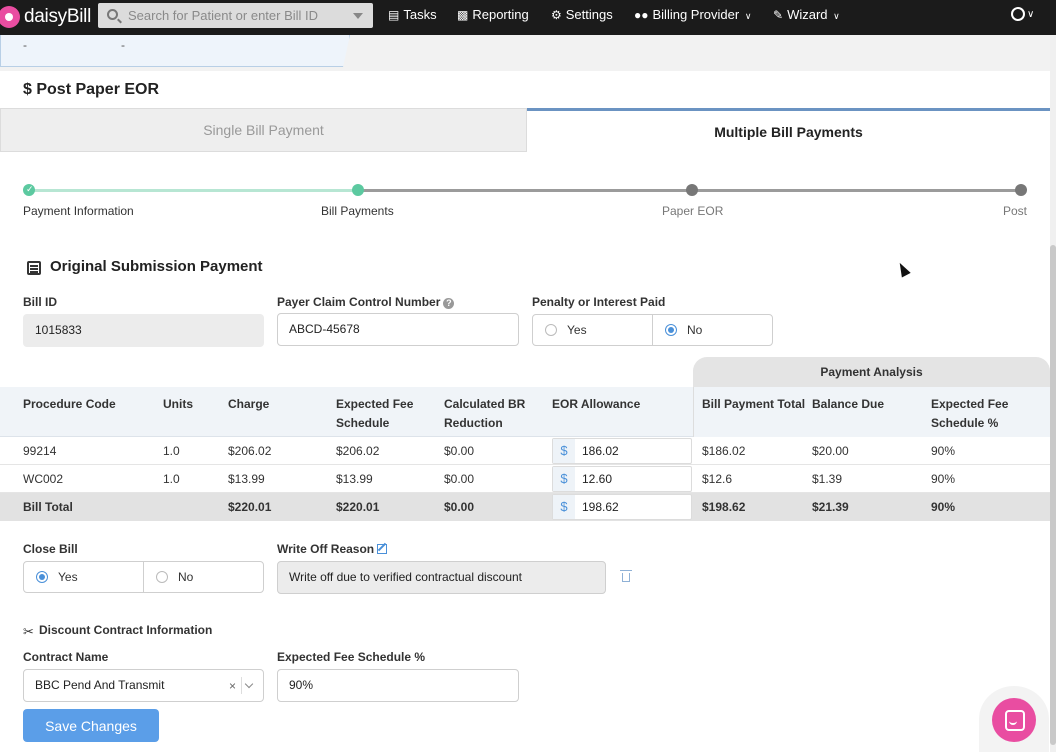 This screenshot has height=752, width=1056. Describe the element at coordinates (263, 130) in the screenshot. I see `tab-single-bill-payment: Single Bill Payment` at that location.